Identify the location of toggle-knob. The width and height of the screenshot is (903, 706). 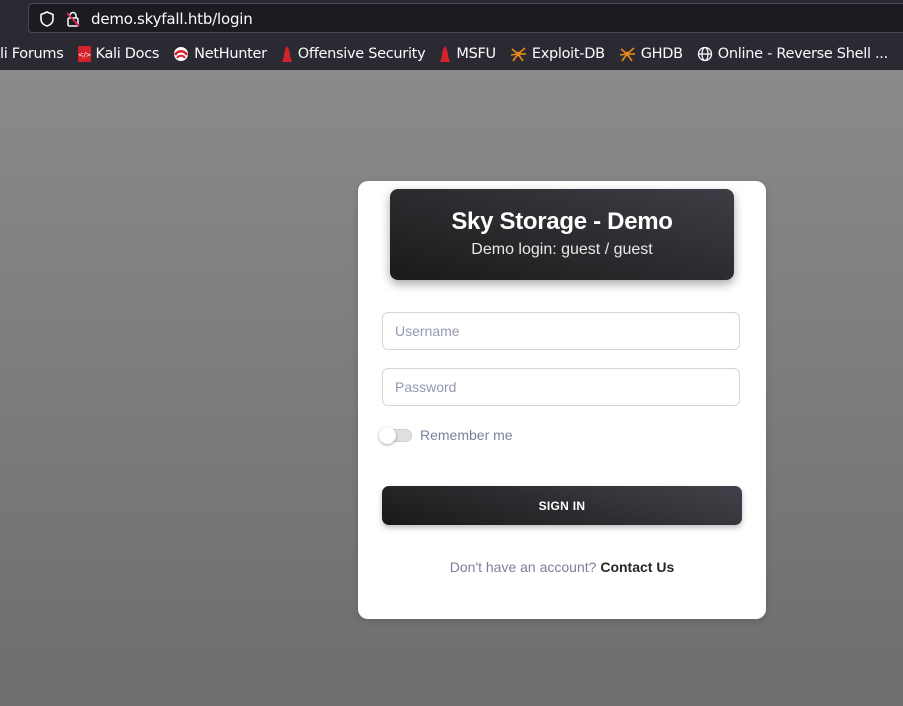
(387, 435).